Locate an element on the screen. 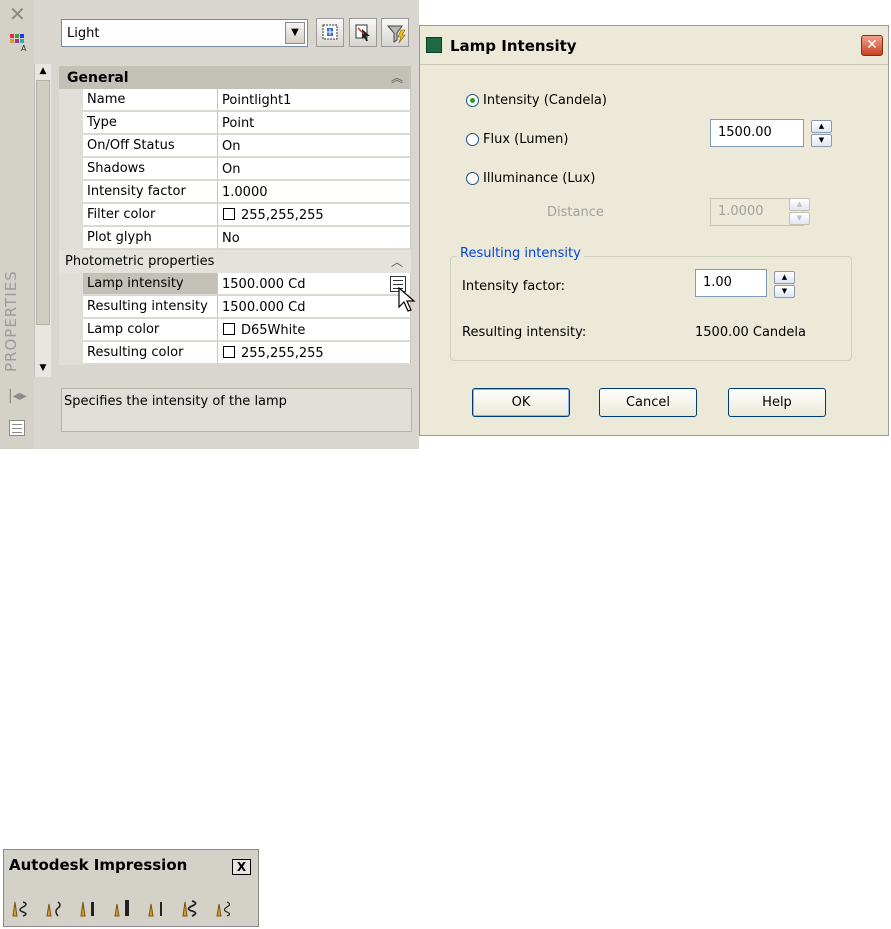 This screenshot has height=929, width=891. property-name: Resulting intensity is located at coordinates (150, 307).